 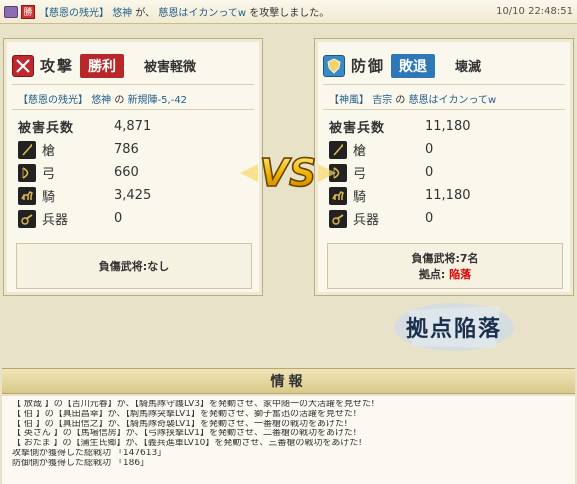 What do you see at coordinates (11, 11) in the screenshot?
I see `mail-icon` at bounding box center [11, 11].